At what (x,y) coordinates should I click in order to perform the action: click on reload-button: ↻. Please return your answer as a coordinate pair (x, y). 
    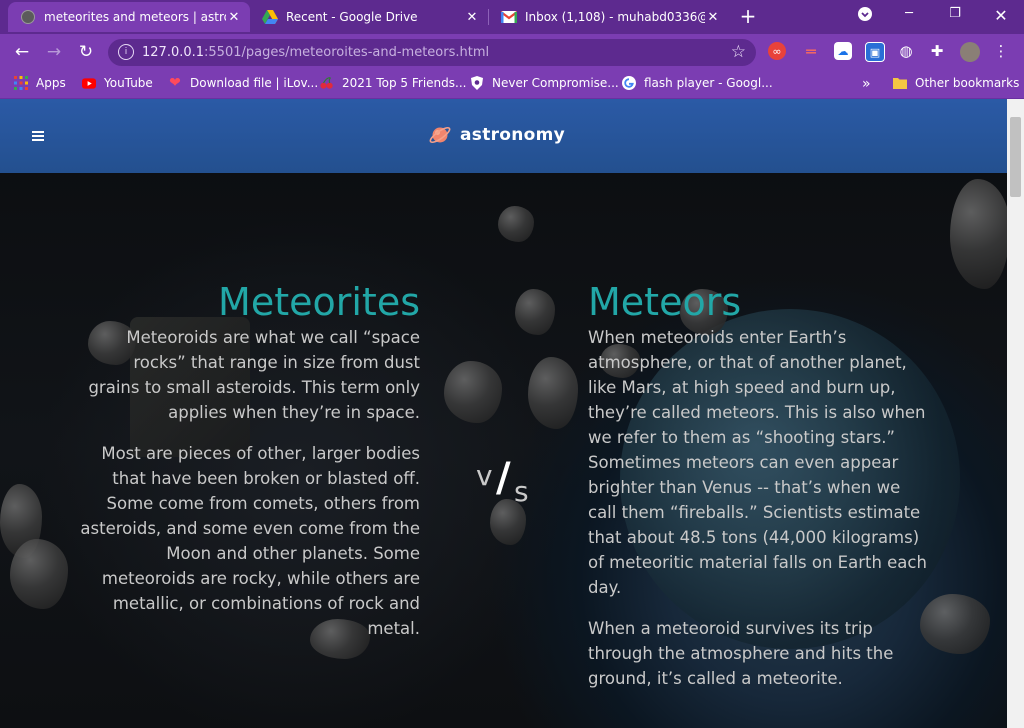
    Looking at the image, I should click on (86, 52).